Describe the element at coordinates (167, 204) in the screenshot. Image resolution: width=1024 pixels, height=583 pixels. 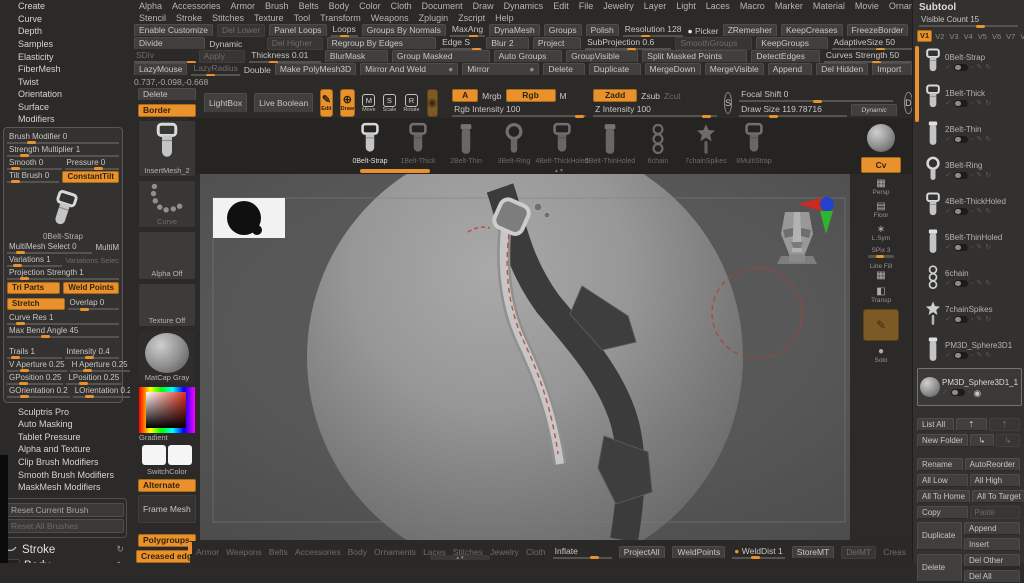
I see `stroke-type-thumb: Curve` at that location.